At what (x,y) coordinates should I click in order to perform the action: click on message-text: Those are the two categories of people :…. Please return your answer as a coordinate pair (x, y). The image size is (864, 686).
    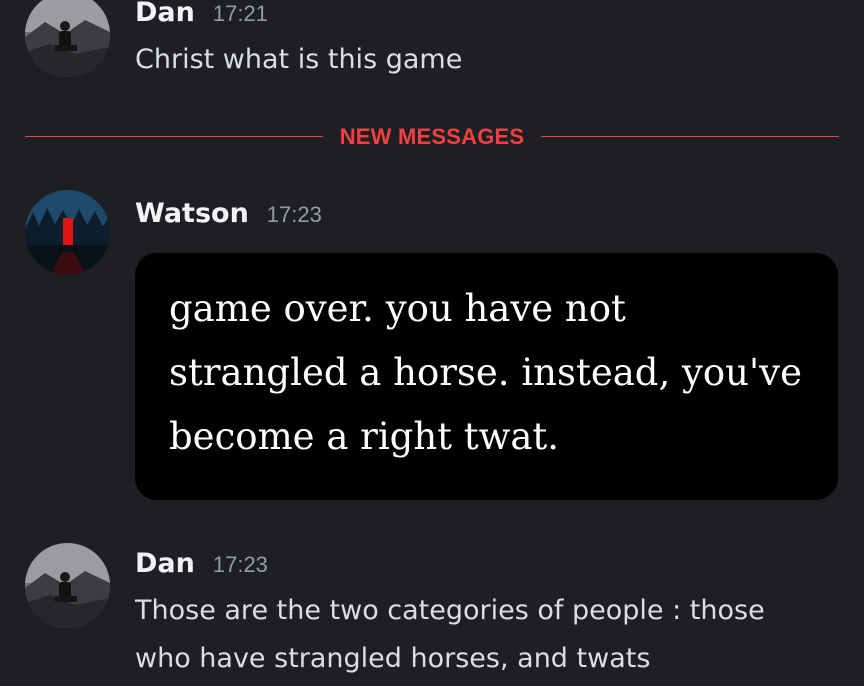
    Looking at the image, I should click on (450, 610).